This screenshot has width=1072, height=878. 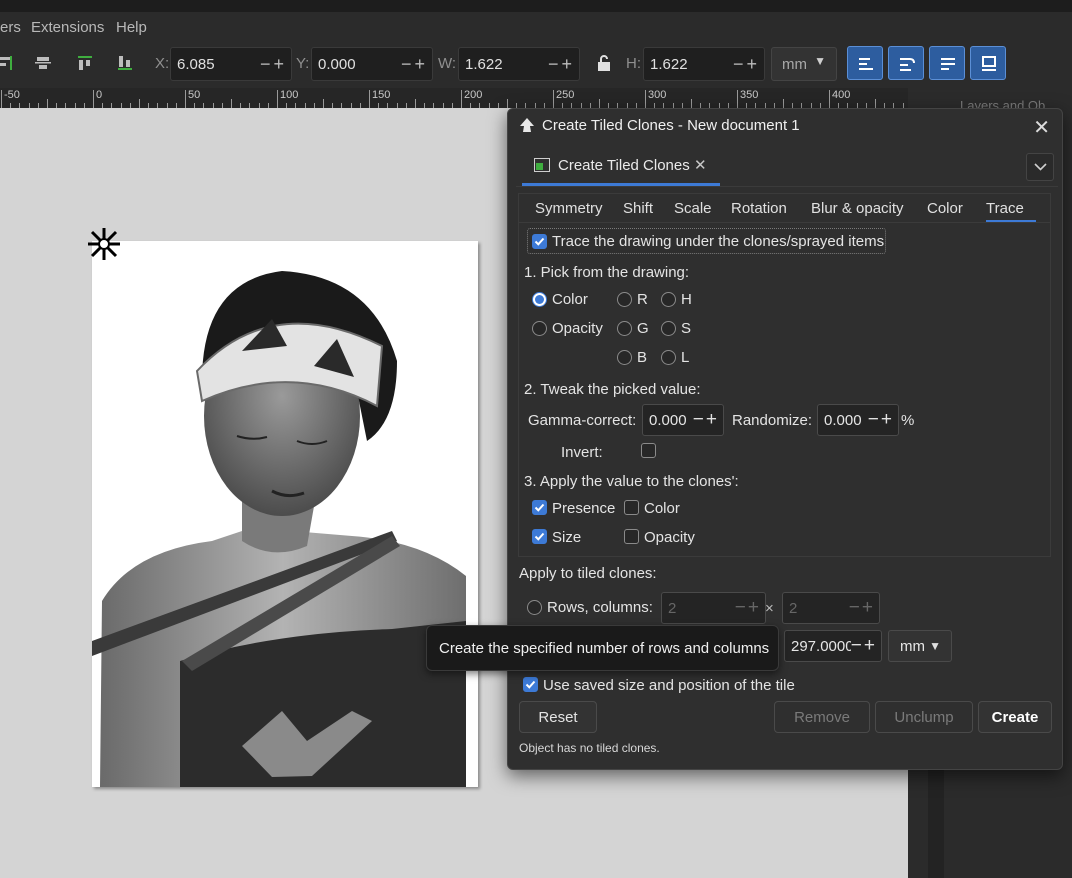 I want to click on remove-button: Remove, so click(x=822, y=717).